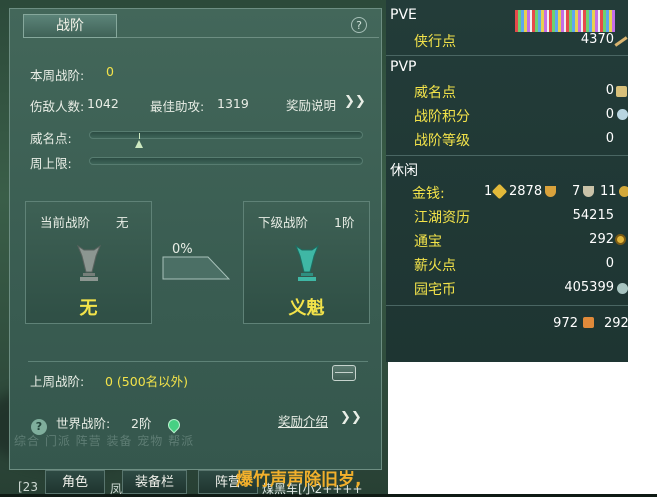 This screenshot has width=657, height=497. What do you see at coordinates (154, 482) in the screenshot?
I see `tab-equipment: 装备栏` at bounding box center [154, 482].